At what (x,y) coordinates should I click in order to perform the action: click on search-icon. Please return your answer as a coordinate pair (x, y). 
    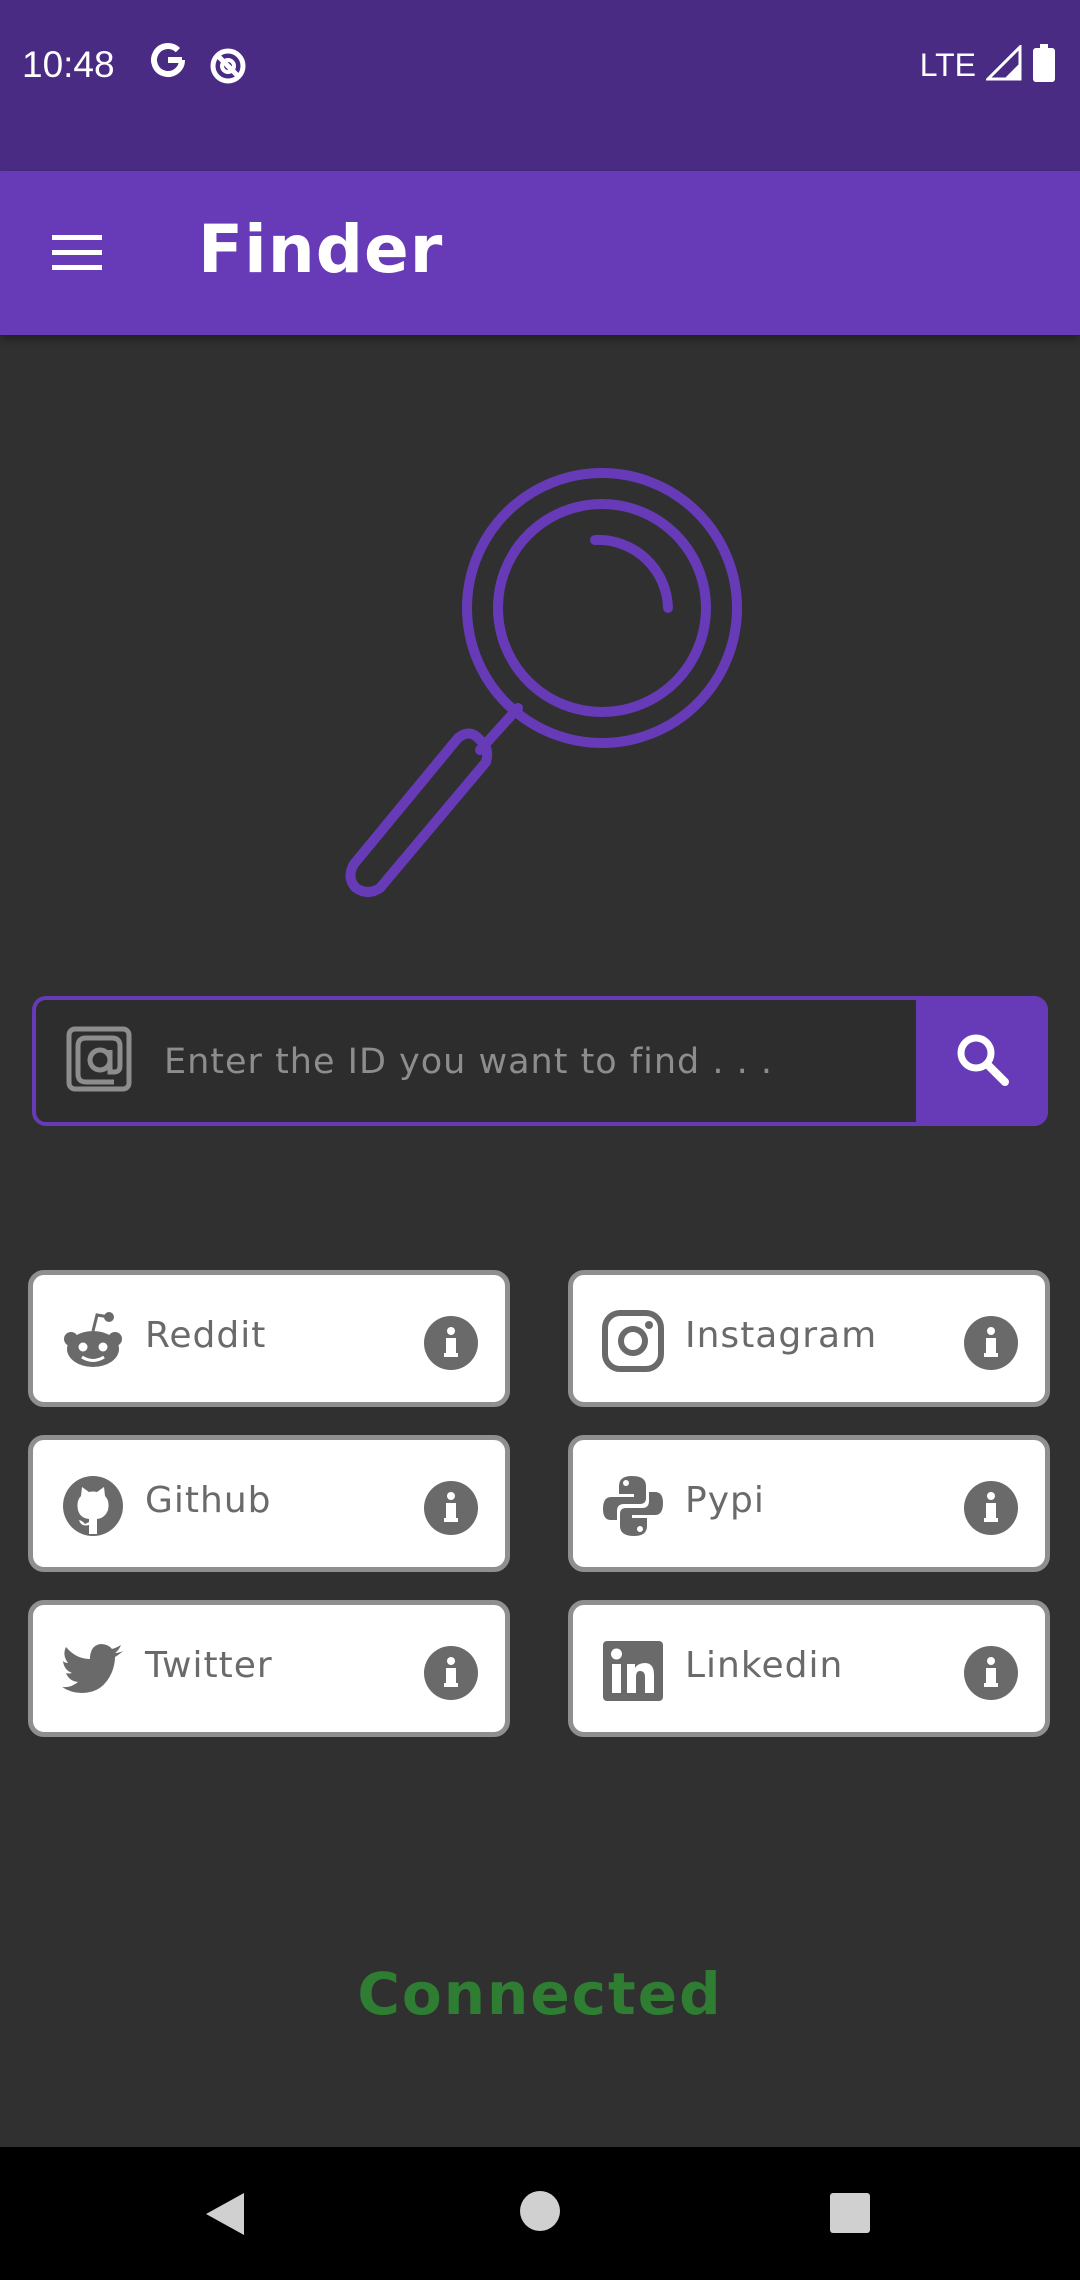
    Looking at the image, I should click on (982, 1061).